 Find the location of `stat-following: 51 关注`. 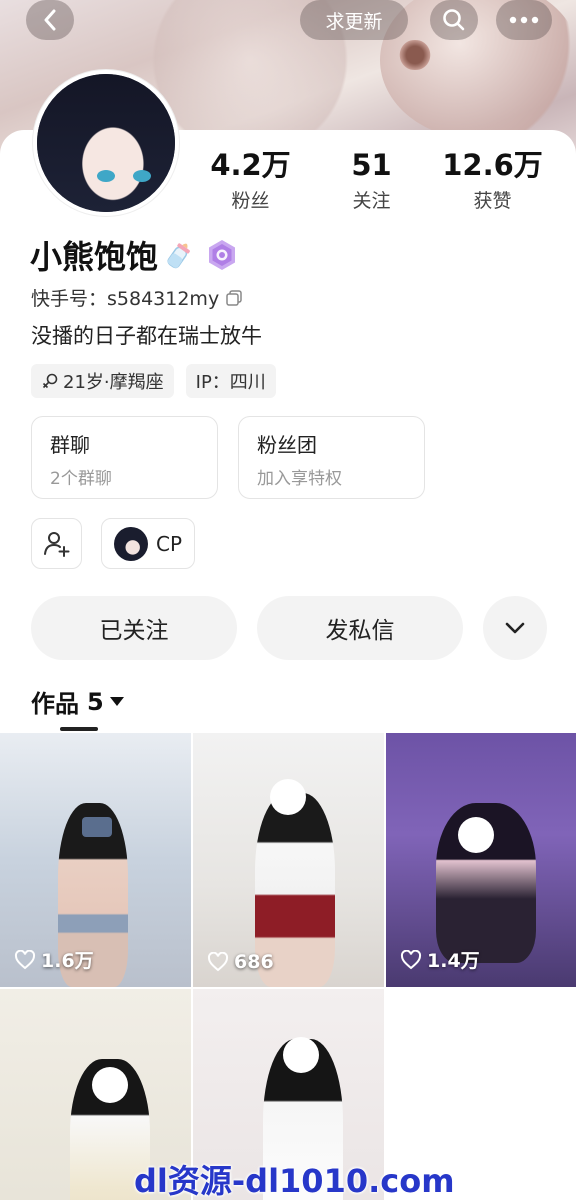

stat-following: 51 关注 is located at coordinates (371, 180).